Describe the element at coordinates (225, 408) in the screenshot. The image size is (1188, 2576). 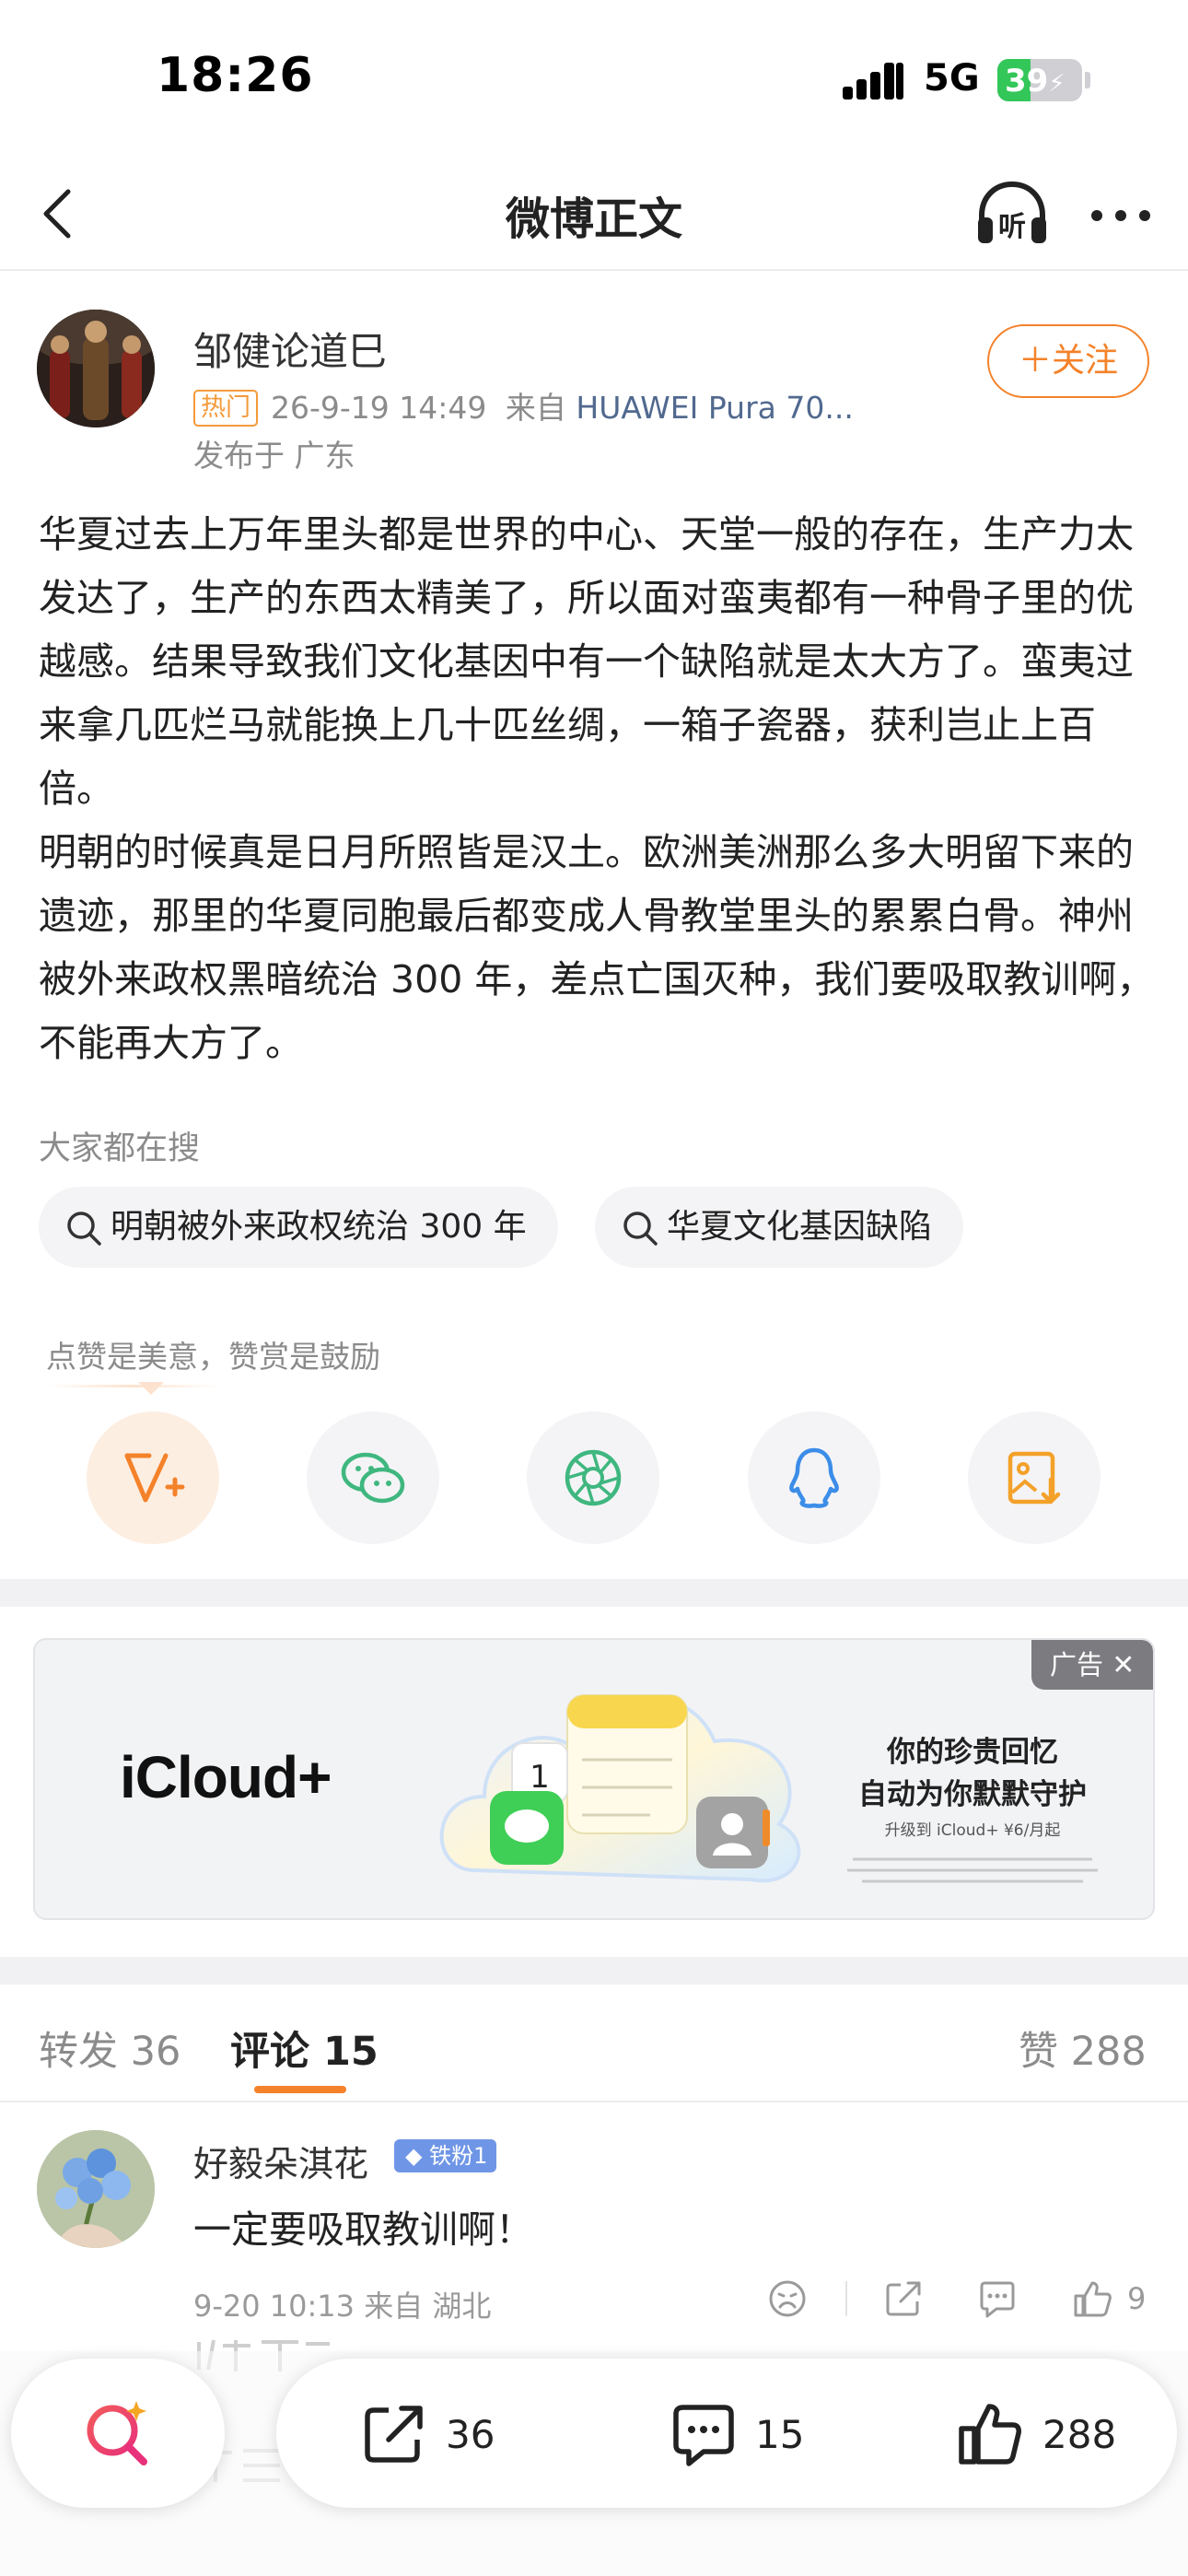
I see `hot-badge: 热门` at that location.